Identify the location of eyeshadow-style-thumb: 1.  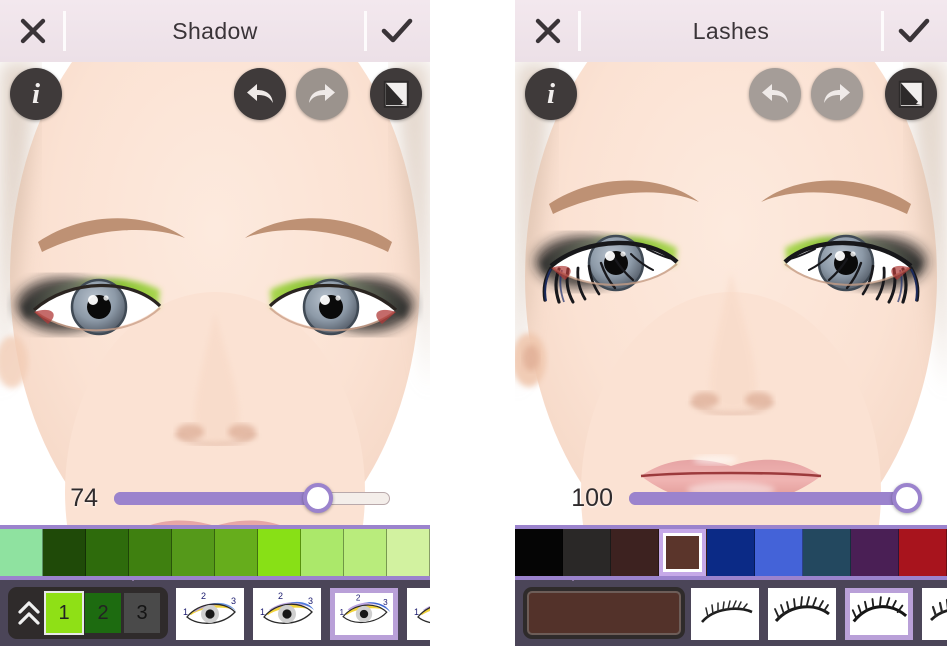
(418, 614).